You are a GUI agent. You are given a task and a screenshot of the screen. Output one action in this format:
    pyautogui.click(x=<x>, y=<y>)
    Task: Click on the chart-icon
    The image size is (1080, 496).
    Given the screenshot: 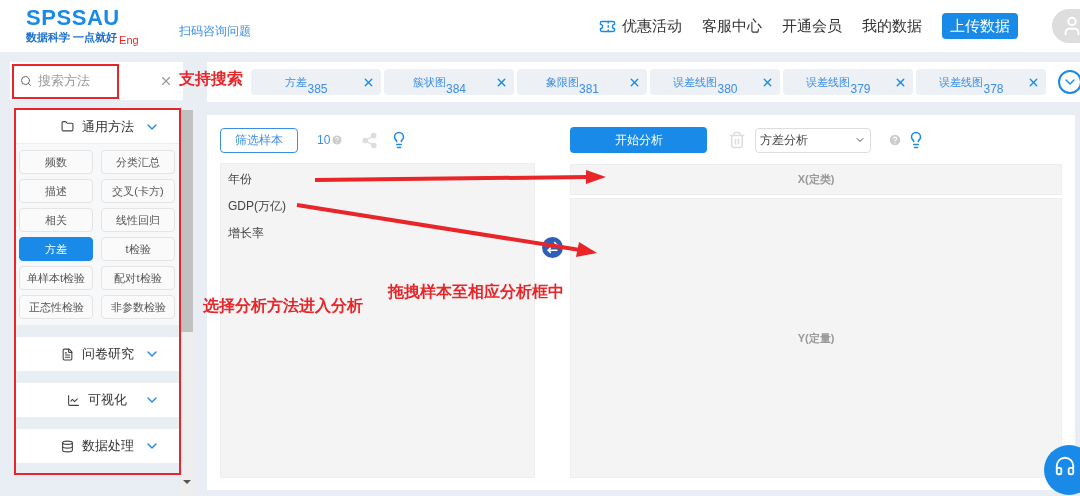 What is the action you would take?
    pyautogui.click(x=73, y=400)
    